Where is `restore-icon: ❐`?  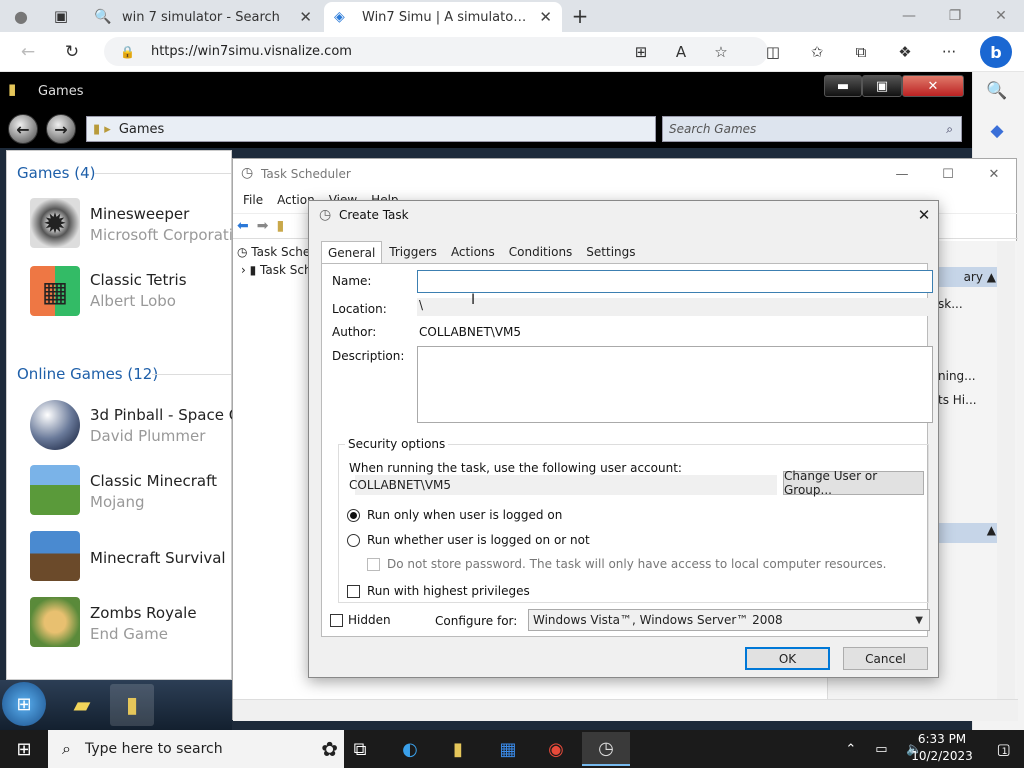 restore-icon: ❐ is located at coordinates (955, 16).